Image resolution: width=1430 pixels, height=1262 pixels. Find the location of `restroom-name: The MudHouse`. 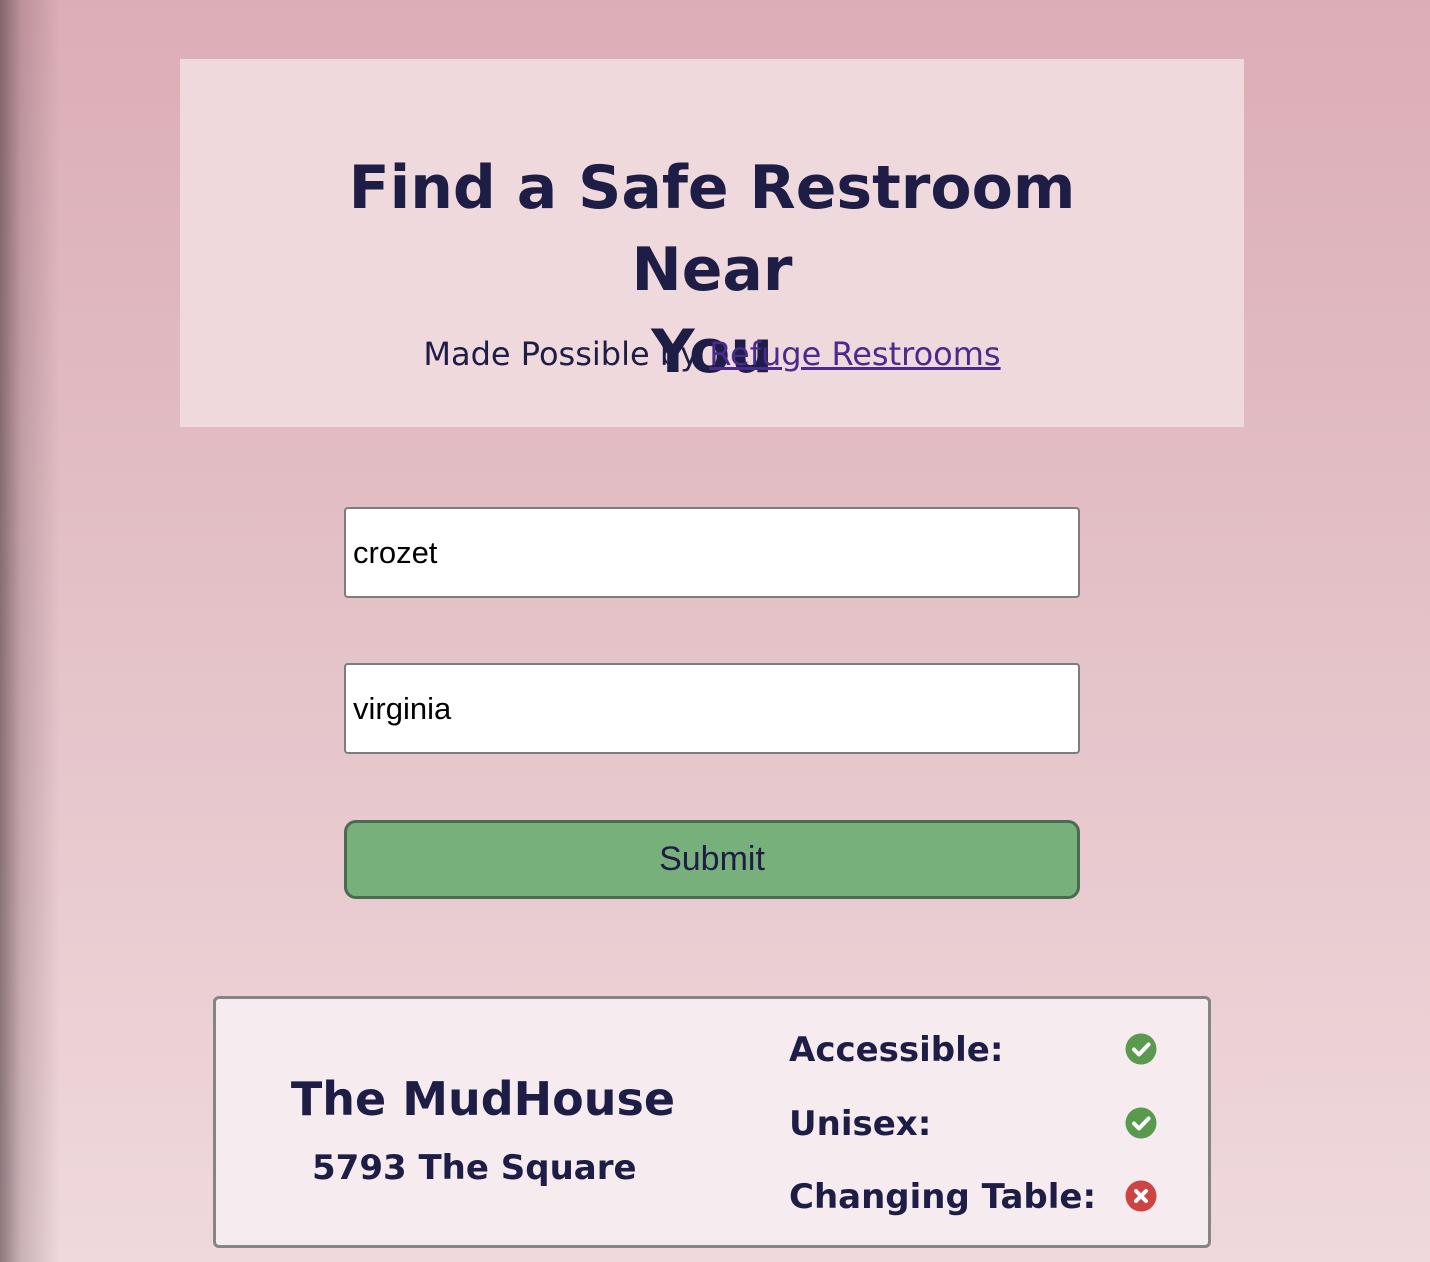

restroom-name: The MudHouse is located at coordinates (483, 1099).